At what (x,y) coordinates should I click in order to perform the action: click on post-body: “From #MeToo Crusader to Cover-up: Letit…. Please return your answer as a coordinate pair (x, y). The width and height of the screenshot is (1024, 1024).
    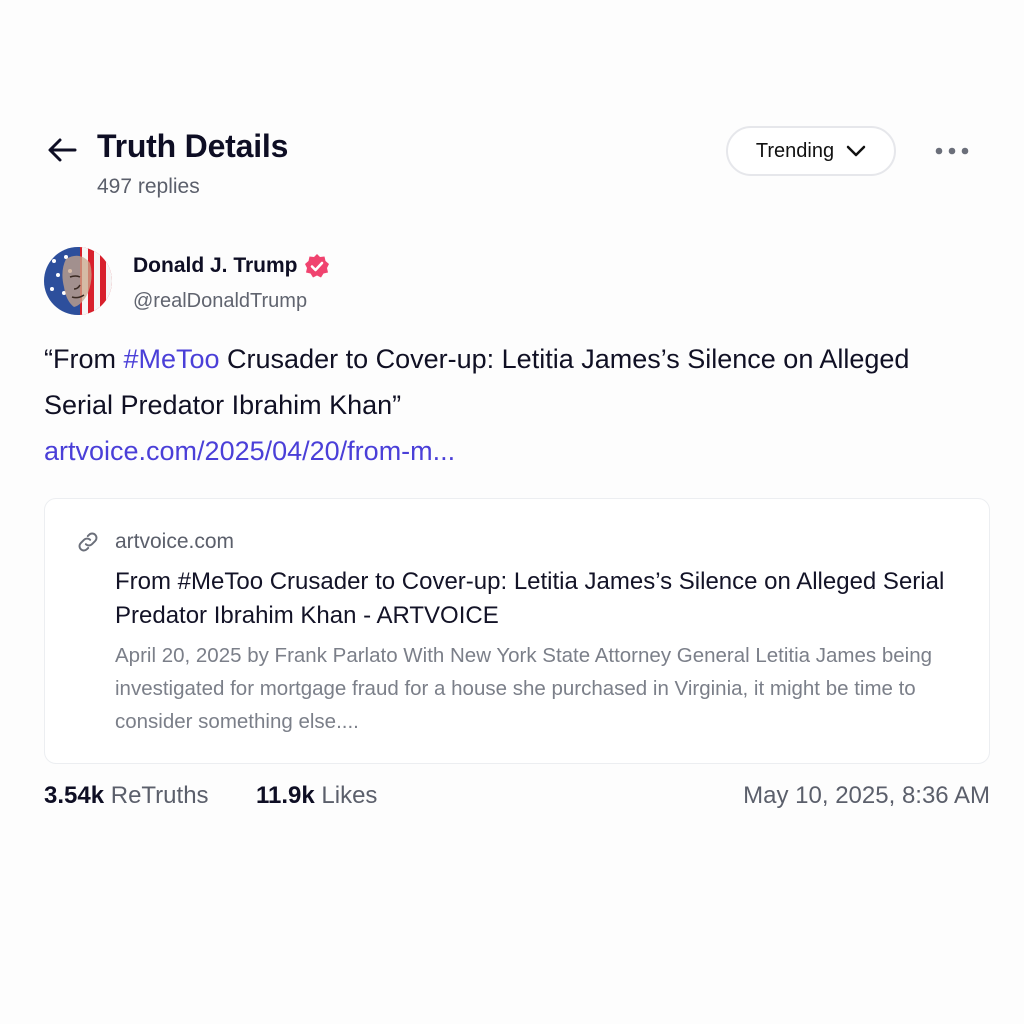
    Looking at the image, I should click on (514, 405).